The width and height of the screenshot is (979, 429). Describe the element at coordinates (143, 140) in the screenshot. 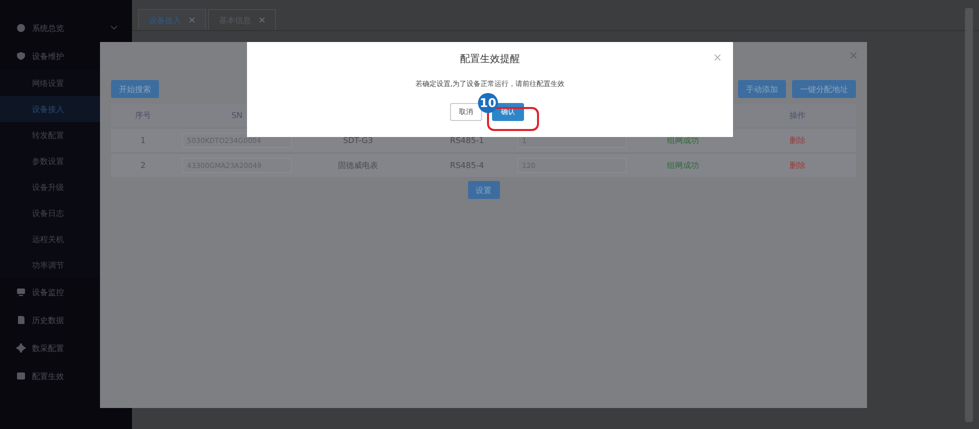

I see `table-cell-text: 1` at that location.